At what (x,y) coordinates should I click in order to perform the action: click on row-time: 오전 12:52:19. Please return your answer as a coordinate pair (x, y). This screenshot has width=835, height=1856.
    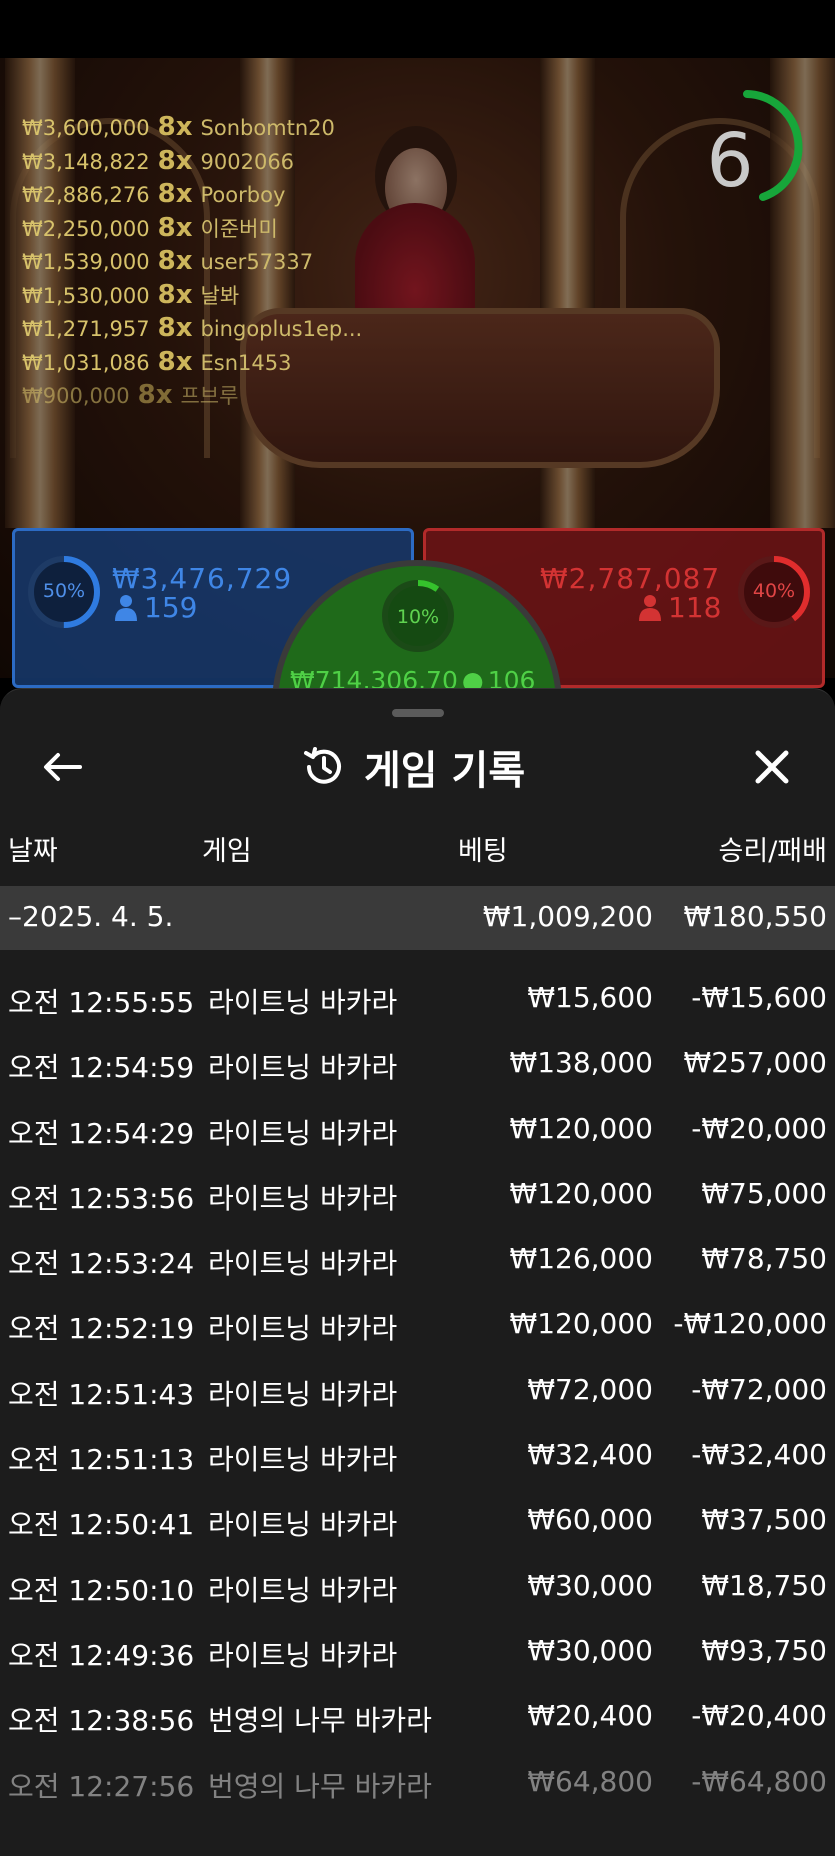
    Looking at the image, I should click on (101, 1329).